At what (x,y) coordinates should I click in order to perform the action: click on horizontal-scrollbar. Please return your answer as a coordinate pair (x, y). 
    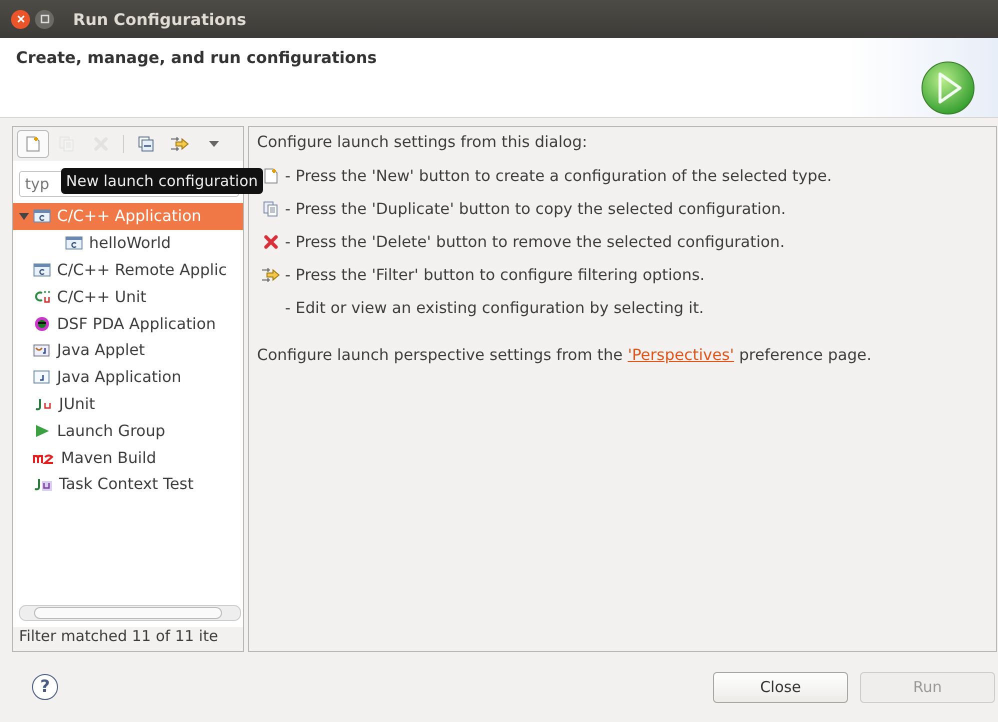
    Looking at the image, I should click on (130, 613).